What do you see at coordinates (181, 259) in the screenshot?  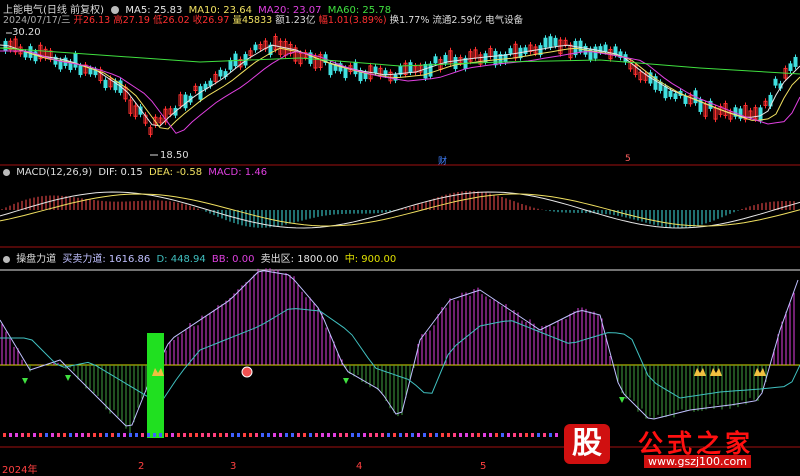 I see `force-d: D: 448.94` at bounding box center [181, 259].